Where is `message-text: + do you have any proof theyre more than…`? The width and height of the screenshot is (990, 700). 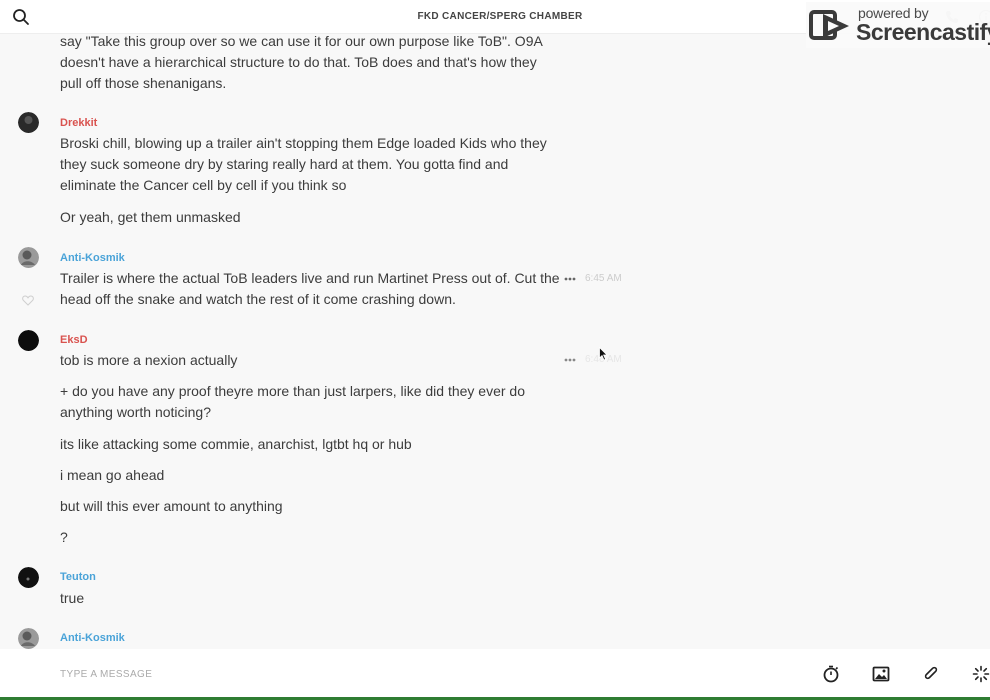 message-text: + do you have any proof theyre more than… is located at coordinates (292, 401).